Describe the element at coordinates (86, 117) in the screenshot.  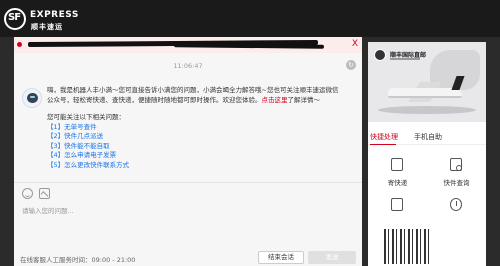
I see `related-title: 您可能关注以下相关问题：` at that location.